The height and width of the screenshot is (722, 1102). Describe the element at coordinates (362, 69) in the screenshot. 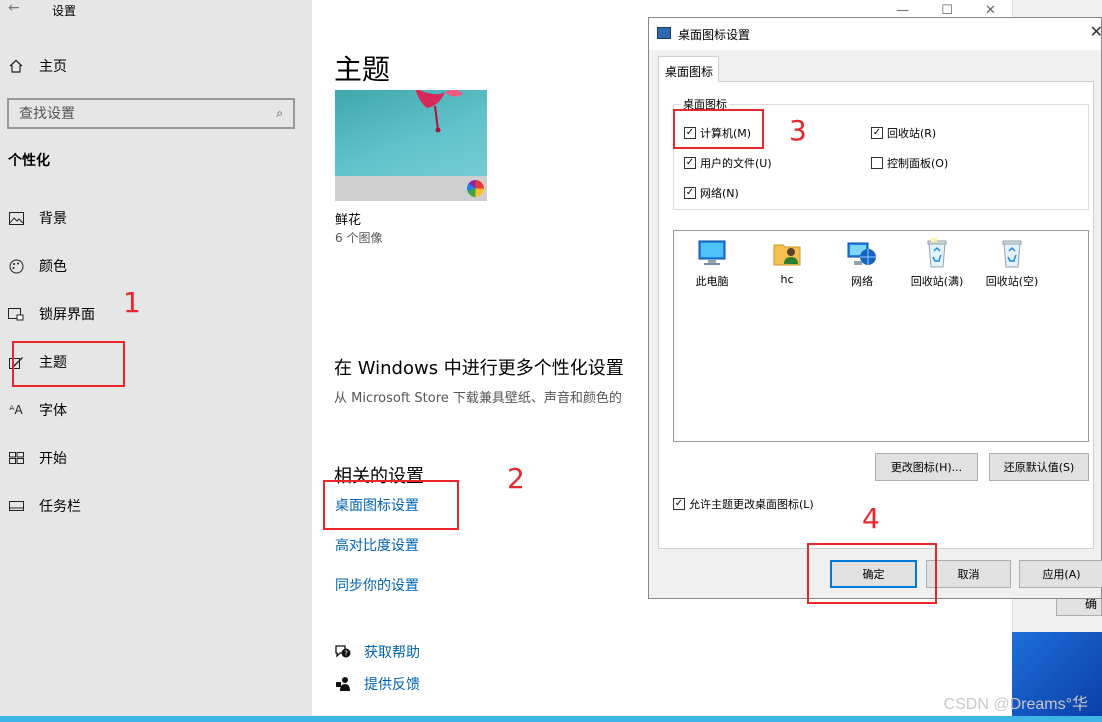

I see `page-title: 主题` at that location.